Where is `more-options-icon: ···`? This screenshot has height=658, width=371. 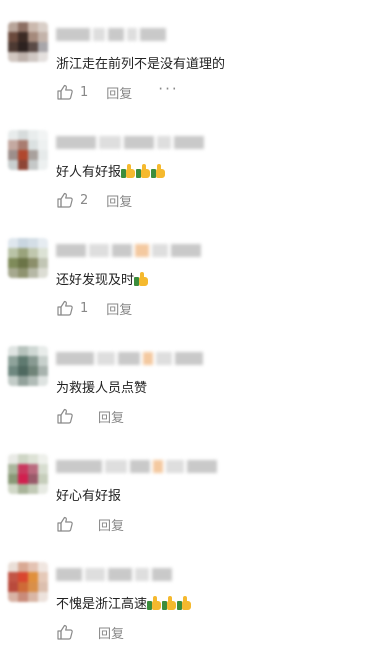
more-options-icon: ··· is located at coordinates (168, 89).